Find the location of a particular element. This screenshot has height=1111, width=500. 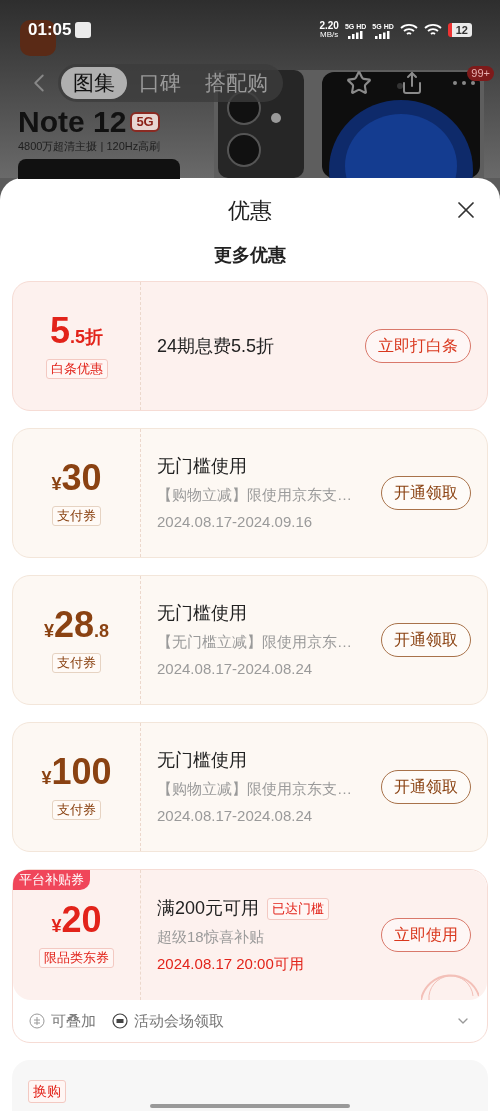

threshold-badge: 已达门槛 is located at coordinates (298, 908).